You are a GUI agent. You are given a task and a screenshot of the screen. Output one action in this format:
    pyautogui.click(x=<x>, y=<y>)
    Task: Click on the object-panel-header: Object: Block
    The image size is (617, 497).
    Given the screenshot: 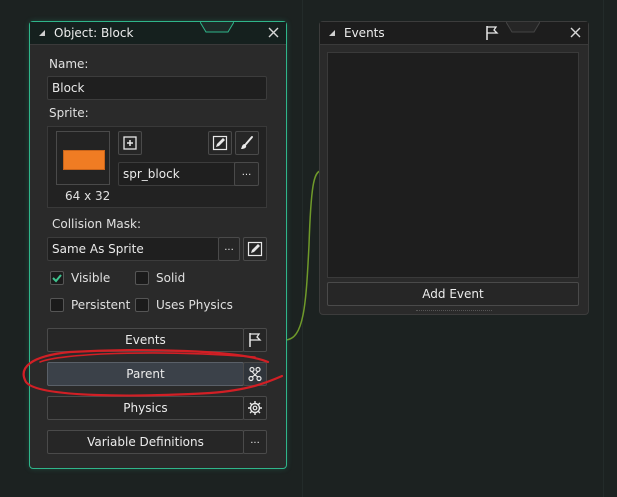 What is the action you would take?
    pyautogui.click(x=158, y=33)
    